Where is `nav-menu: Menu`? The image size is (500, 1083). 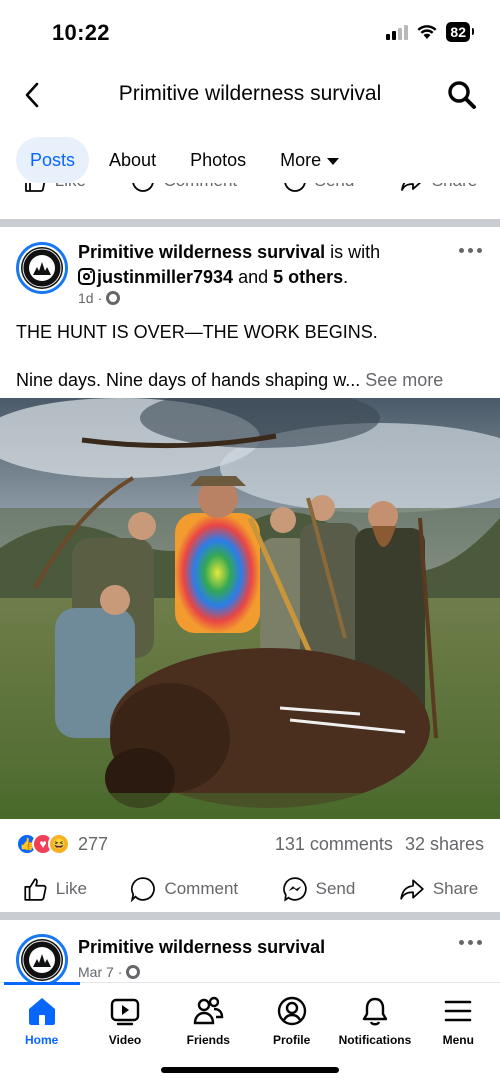 nav-menu: Menu is located at coordinates (458, 1021).